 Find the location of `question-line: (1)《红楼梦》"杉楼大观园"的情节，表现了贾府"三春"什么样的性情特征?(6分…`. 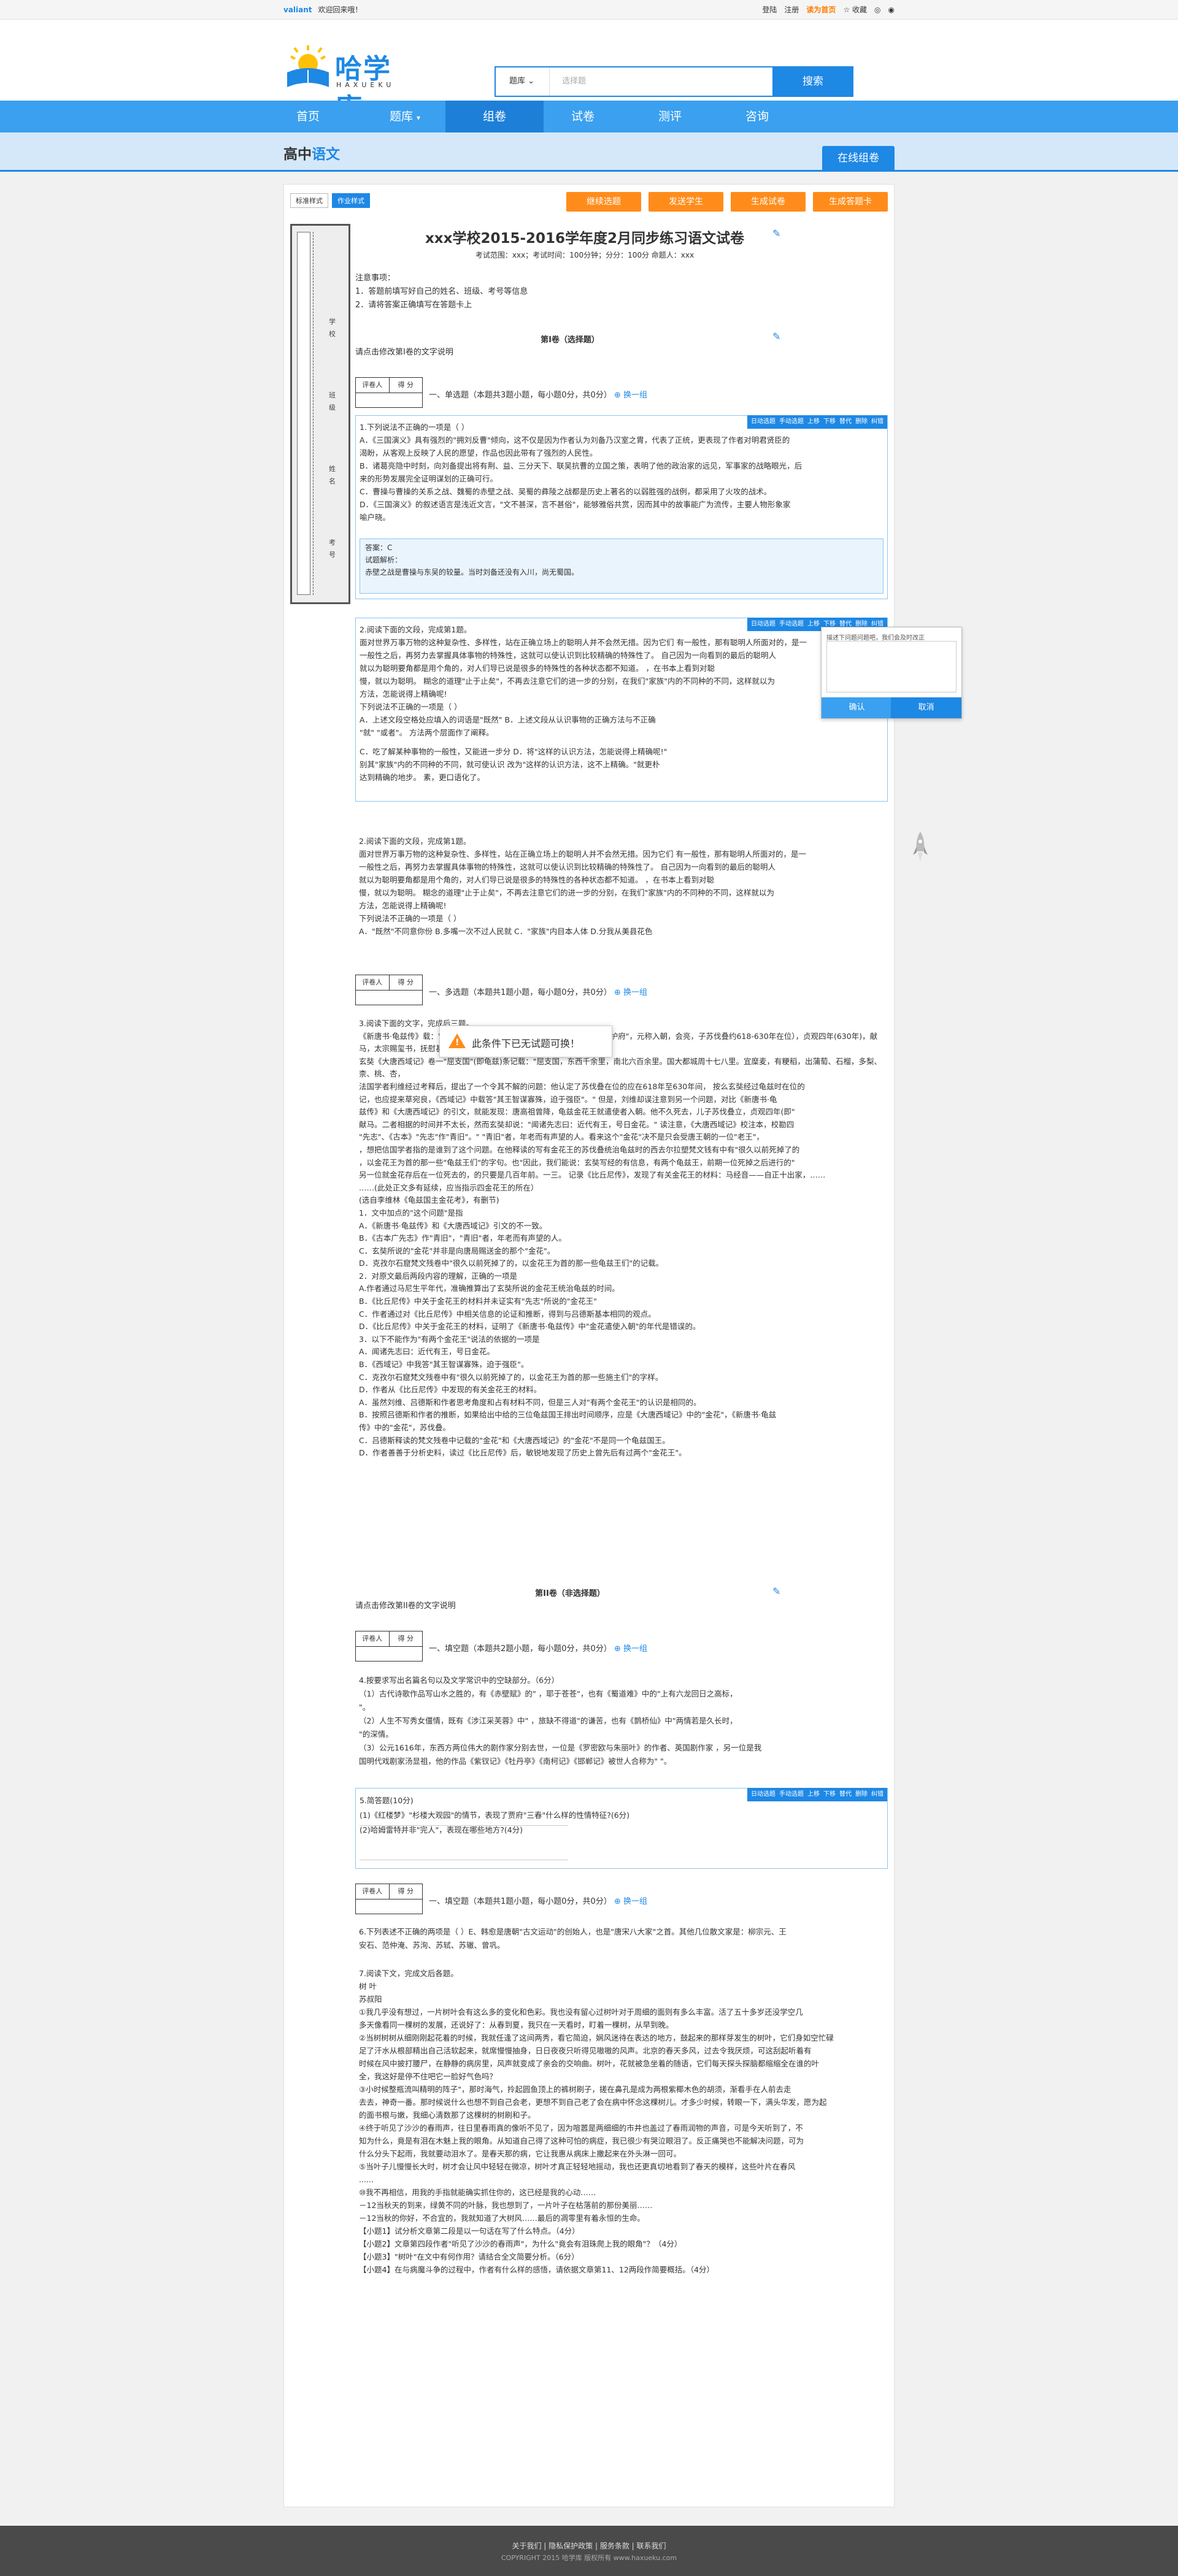

question-line: (1)《红楼梦》"杉楼大观园"的情节，表现了贾府"三春"什么样的性情特征?(6分… is located at coordinates (495, 1815).